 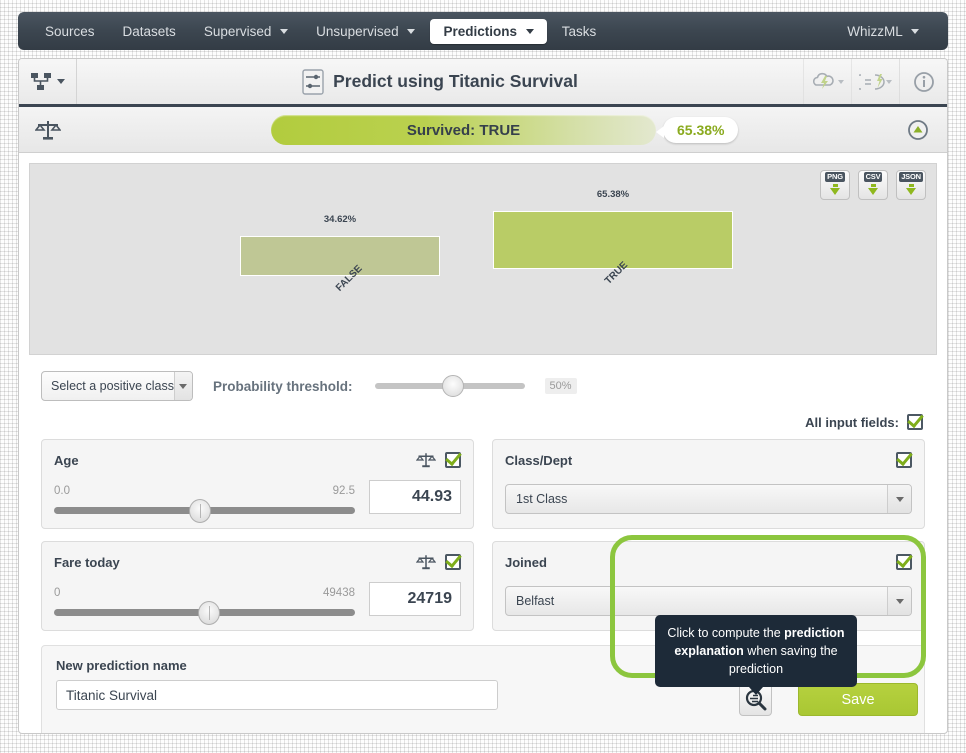 I want to click on panel-title-actions, so click(x=875, y=81).